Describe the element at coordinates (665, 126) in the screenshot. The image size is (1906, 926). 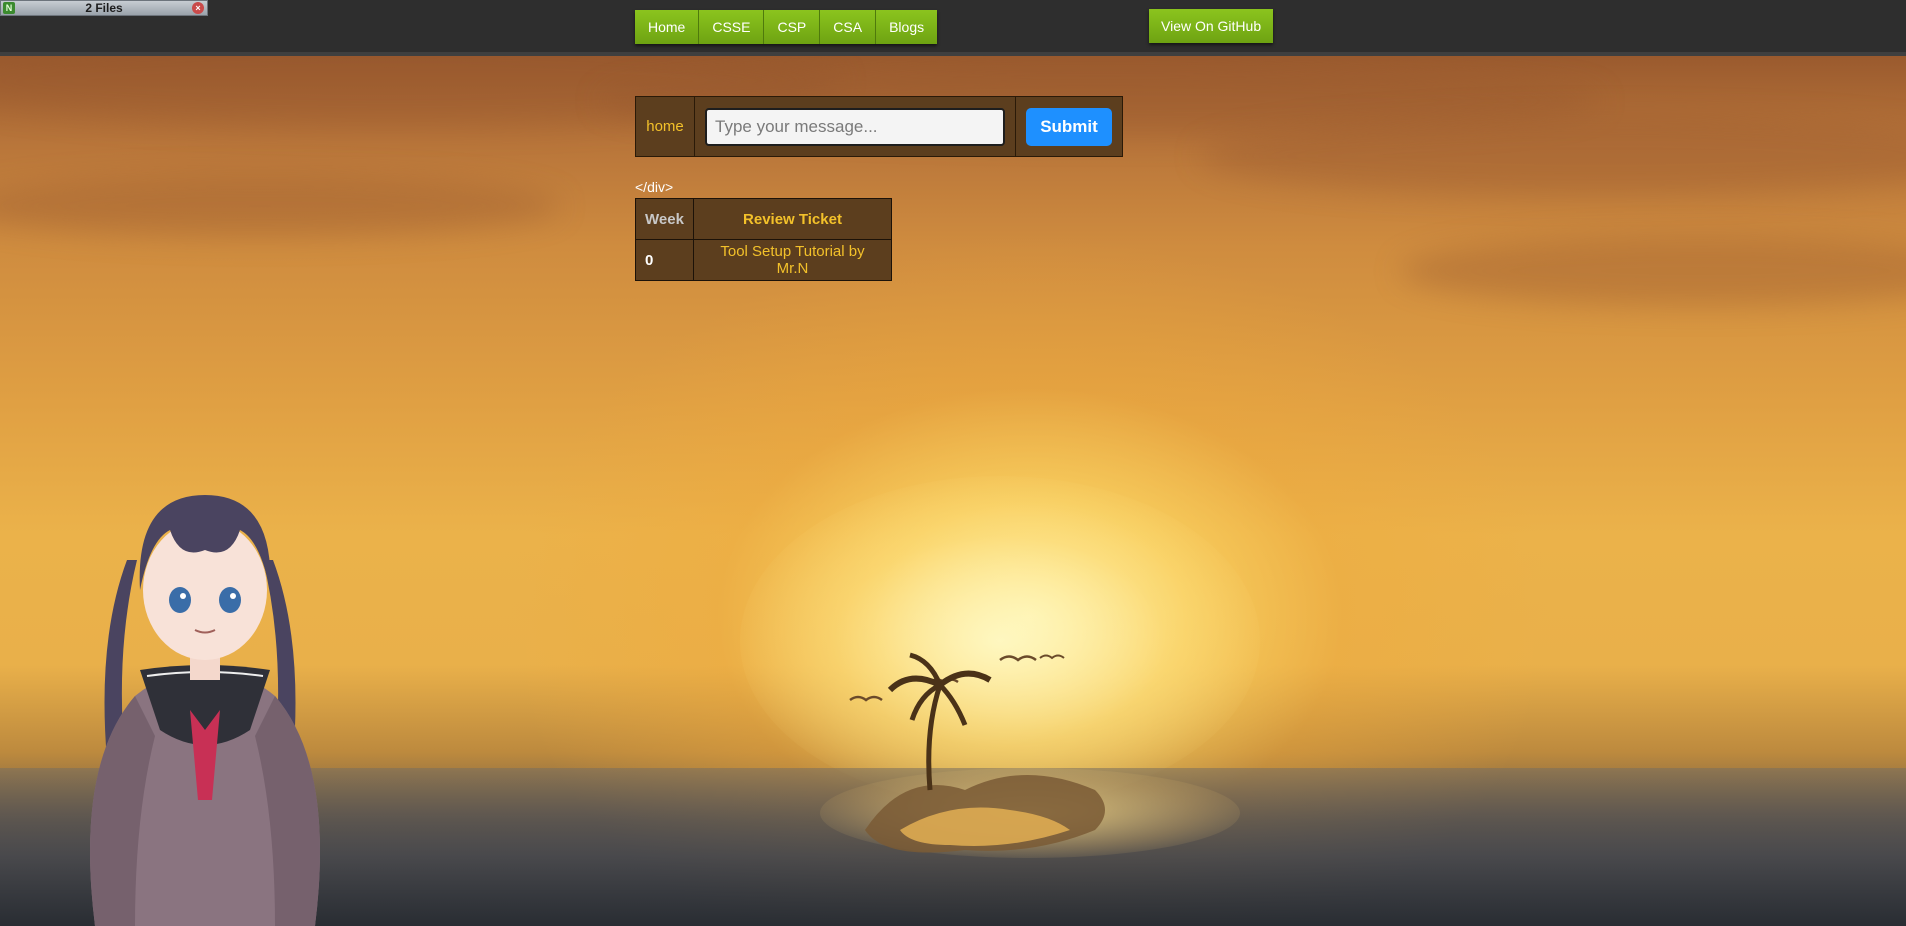
I see `page-label: home` at that location.